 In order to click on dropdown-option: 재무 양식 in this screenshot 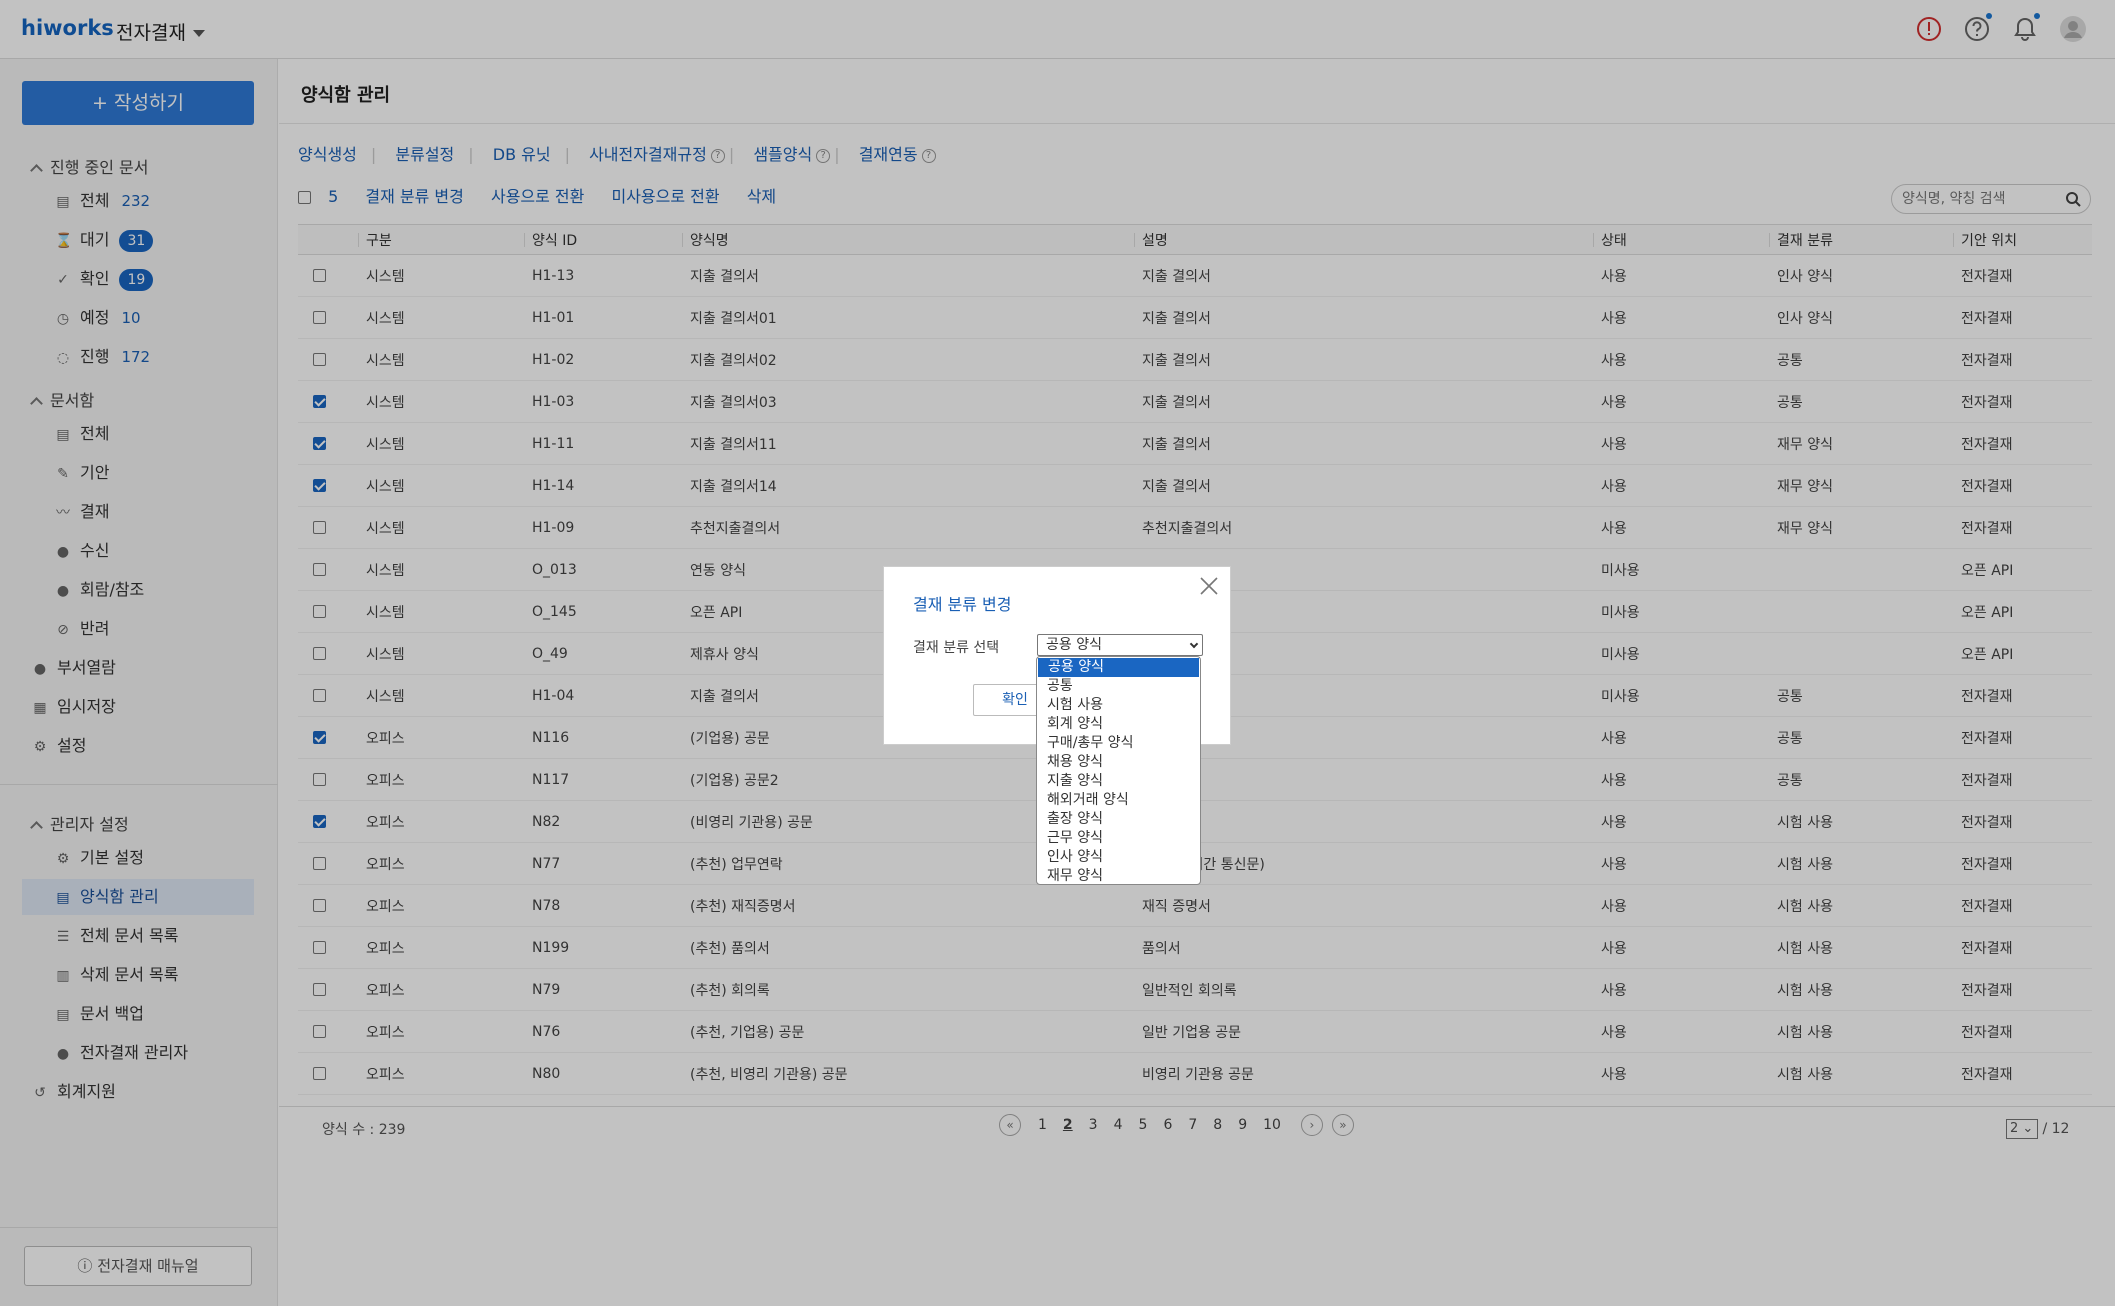, I will do `click(1118, 876)`.